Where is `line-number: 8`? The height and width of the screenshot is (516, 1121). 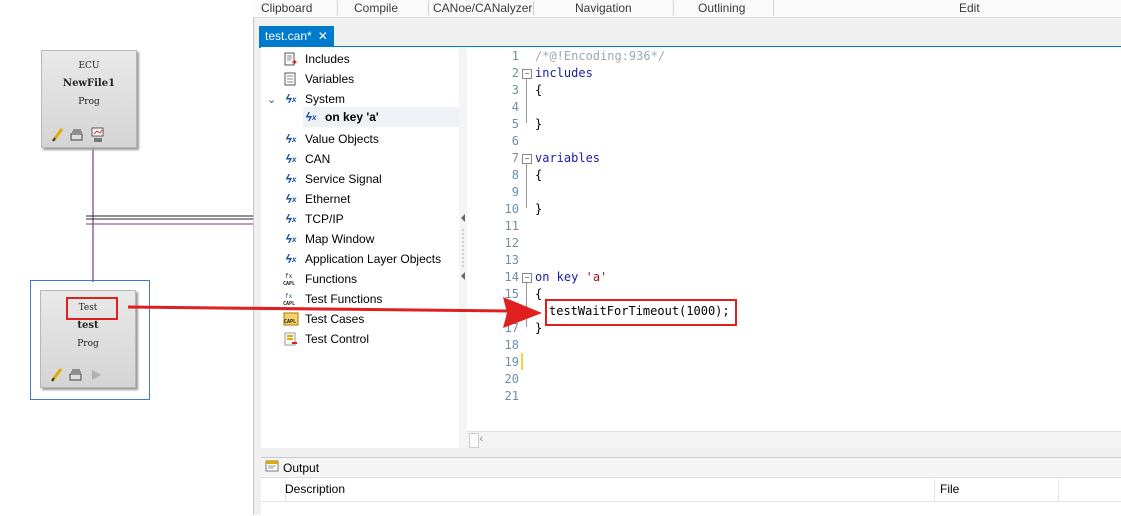
line-number: 8 is located at coordinates (515, 175).